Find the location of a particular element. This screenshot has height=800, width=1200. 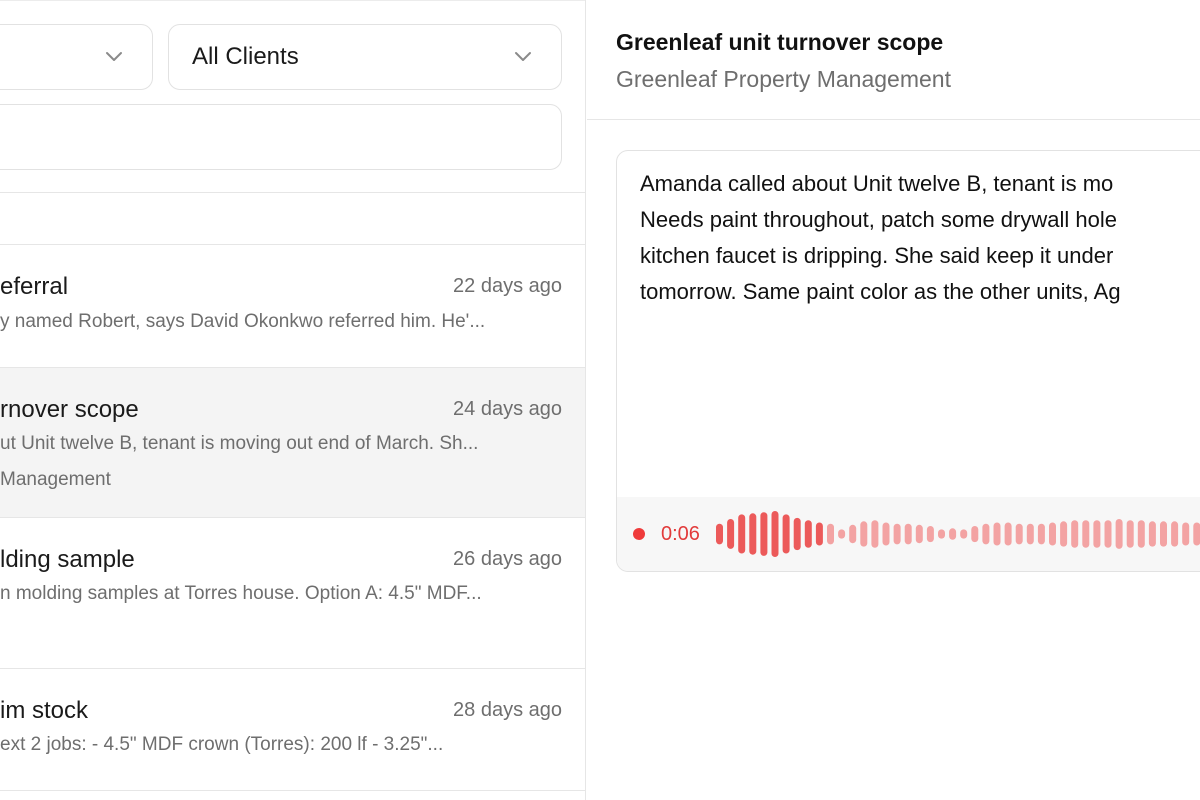

note-item-title: eferral is located at coordinates (34, 286).